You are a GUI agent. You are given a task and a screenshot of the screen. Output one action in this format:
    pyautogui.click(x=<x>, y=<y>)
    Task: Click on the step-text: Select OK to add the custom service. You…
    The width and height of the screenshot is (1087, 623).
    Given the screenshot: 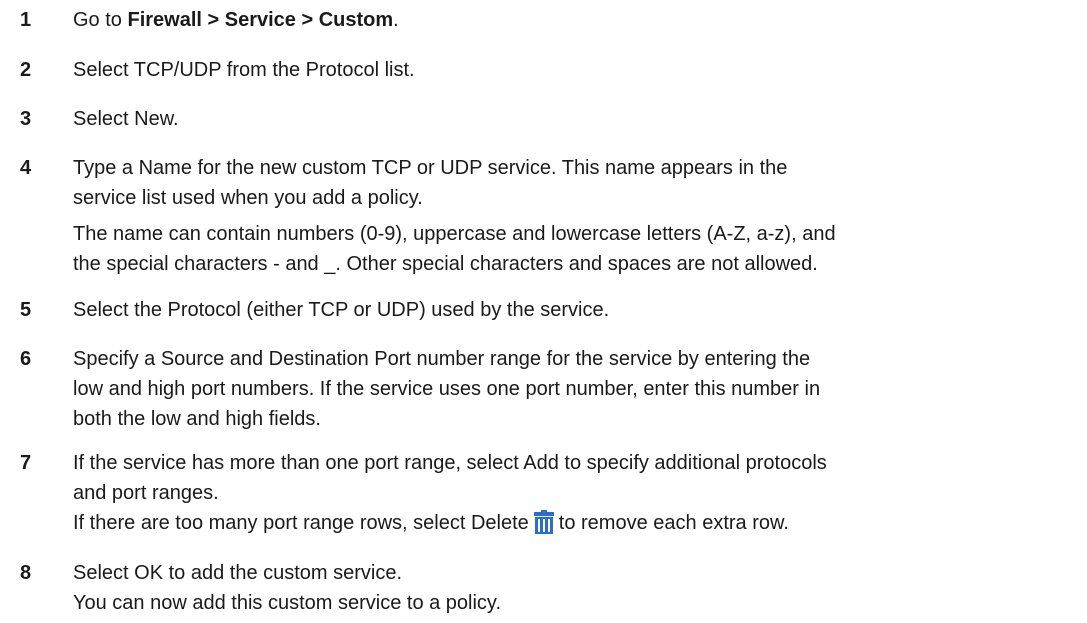 What is the action you would take?
    pyautogui.click(x=573, y=588)
    